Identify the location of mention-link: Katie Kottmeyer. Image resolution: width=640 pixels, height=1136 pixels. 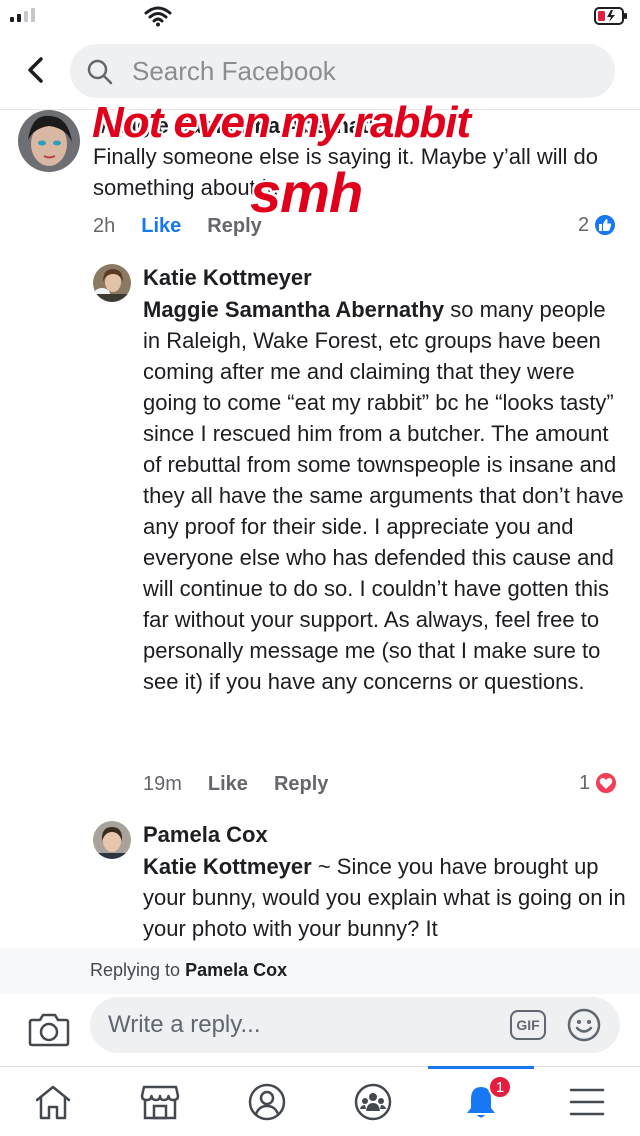
(227, 866).